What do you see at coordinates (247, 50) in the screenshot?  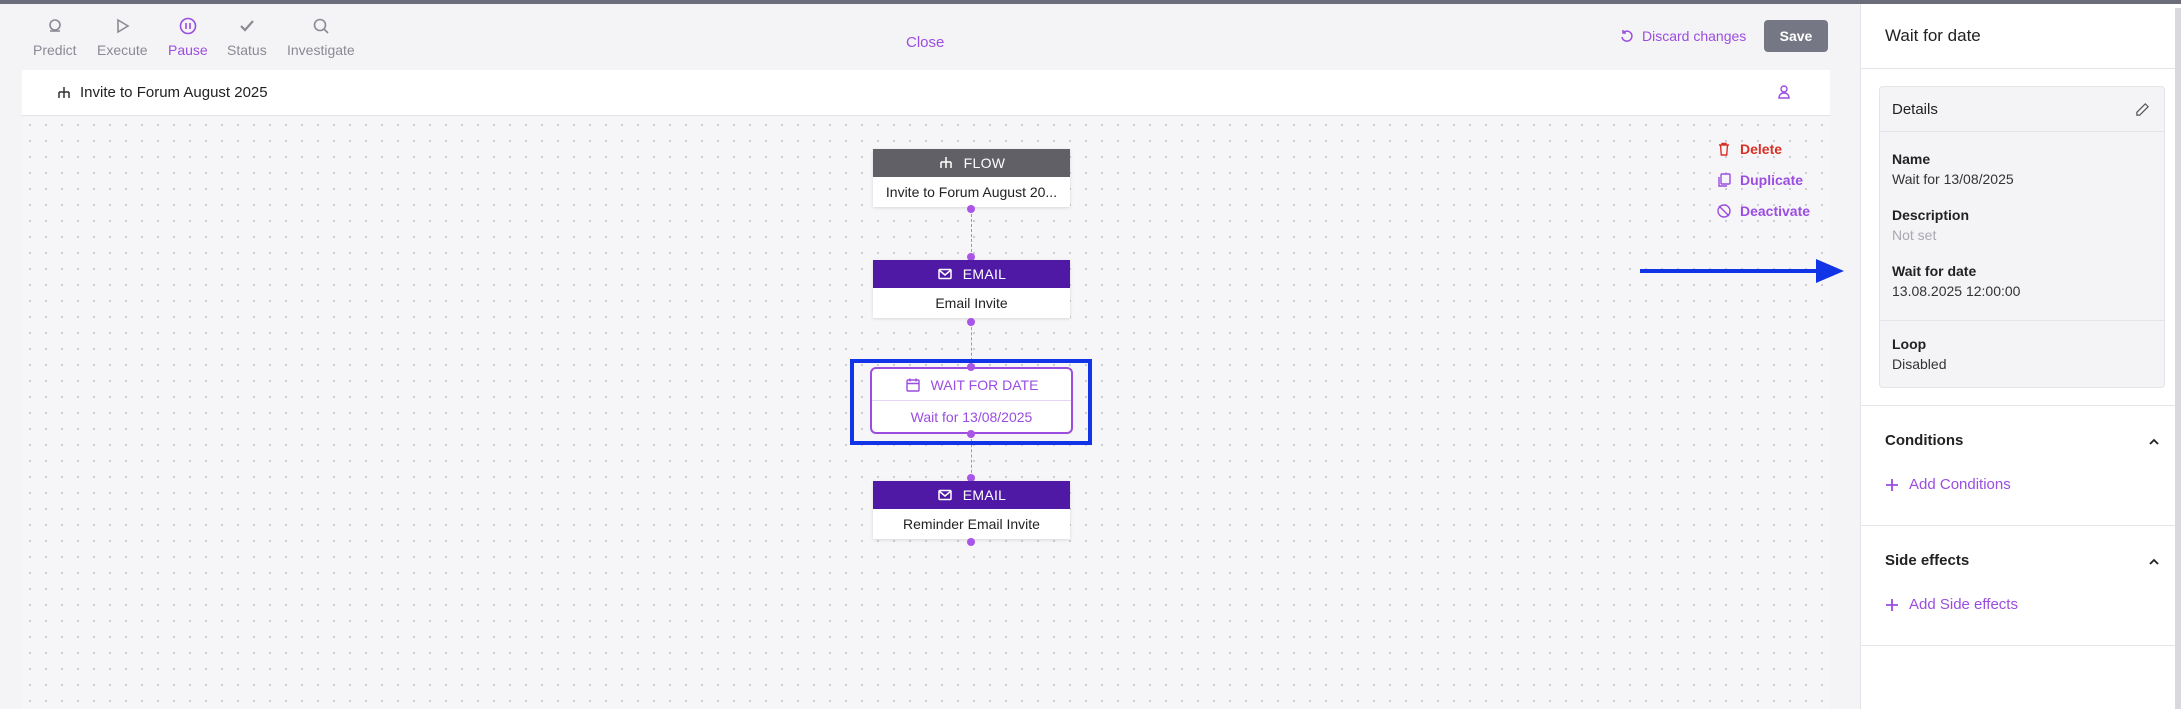 I see `status-label: Status` at bounding box center [247, 50].